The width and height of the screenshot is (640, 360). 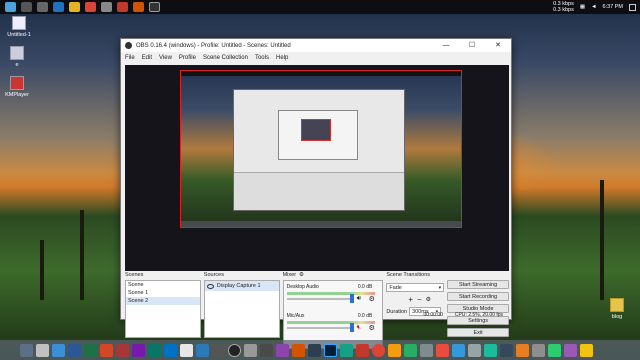 I want to click on desktop-icon-e: e, so click(x=17, y=57).